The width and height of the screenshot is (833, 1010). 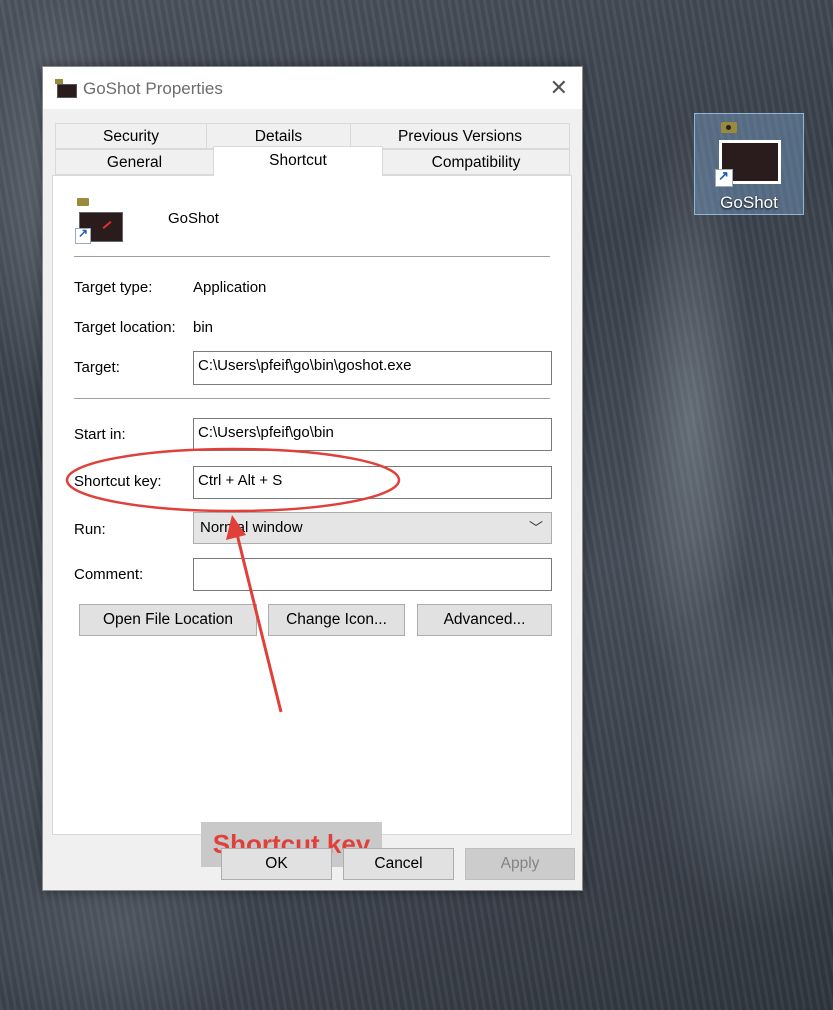 What do you see at coordinates (398, 864) in the screenshot?
I see `cancel-button: Cancel` at bounding box center [398, 864].